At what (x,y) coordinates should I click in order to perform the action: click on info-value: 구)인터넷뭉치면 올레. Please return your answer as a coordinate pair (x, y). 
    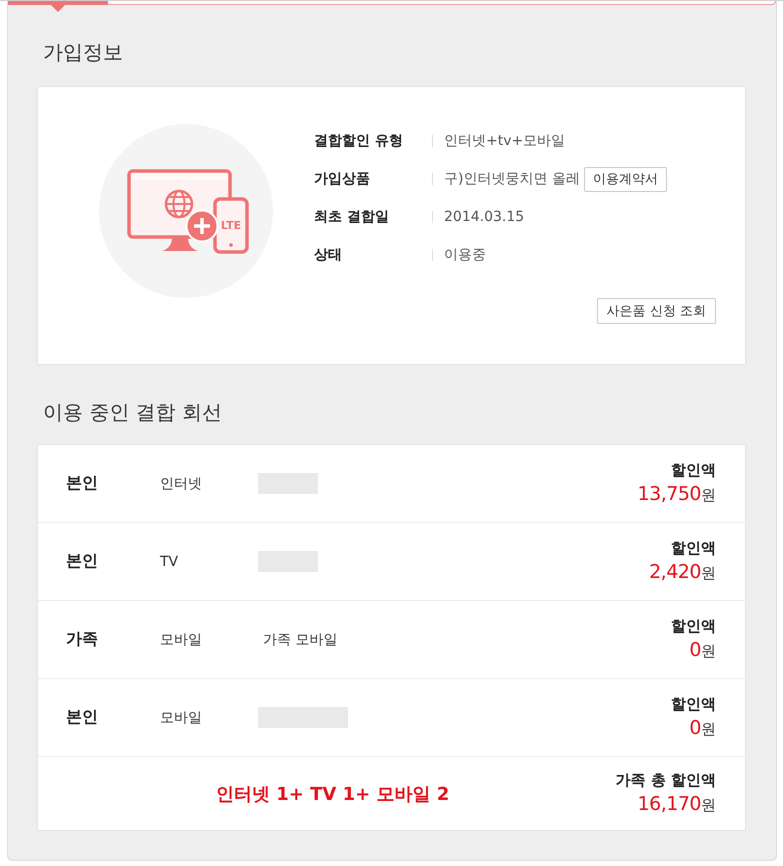
    Looking at the image, I should click on (512, 179).